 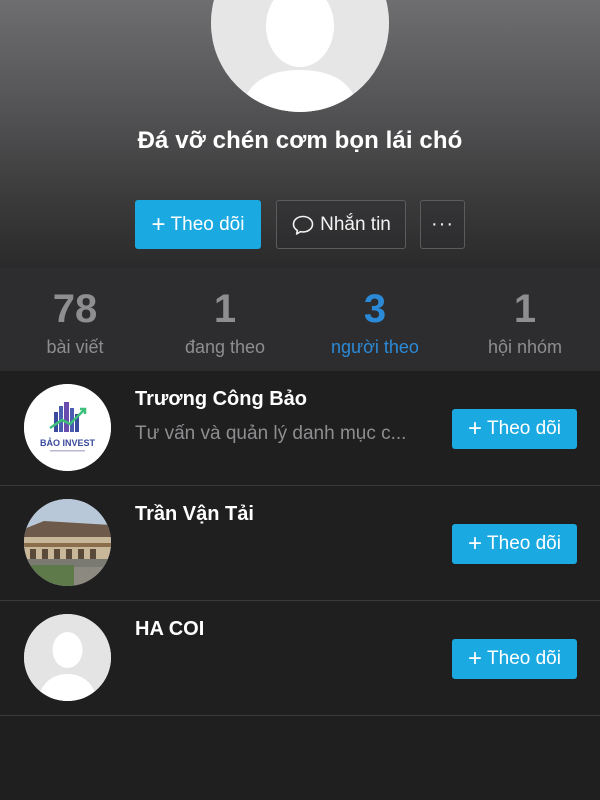 What do you see at coordinates (194, 514) in the screenshot?
I see `follower-name: Trần Vận Tải` at bounding box center [194, 514].